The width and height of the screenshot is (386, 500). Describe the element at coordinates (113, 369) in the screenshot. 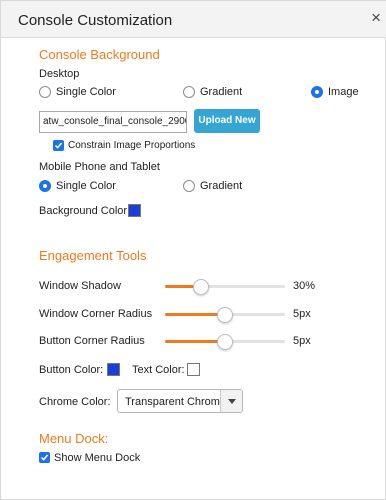

I see `button-color-swatch` at that location.